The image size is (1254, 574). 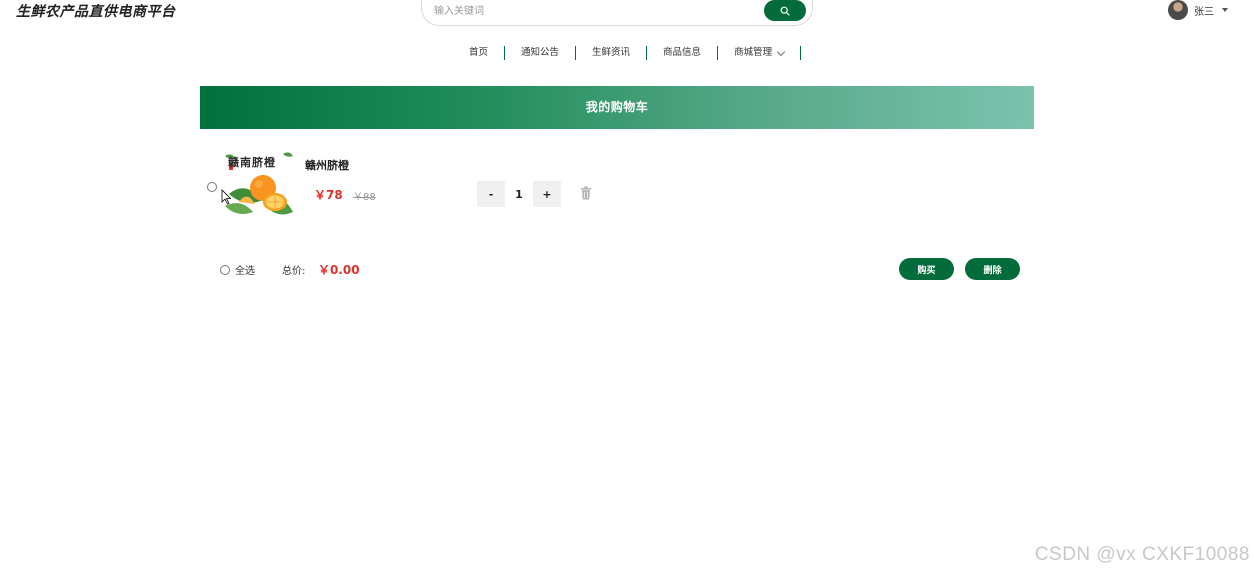 I want to click on search-input, so click(x=594, y=11).